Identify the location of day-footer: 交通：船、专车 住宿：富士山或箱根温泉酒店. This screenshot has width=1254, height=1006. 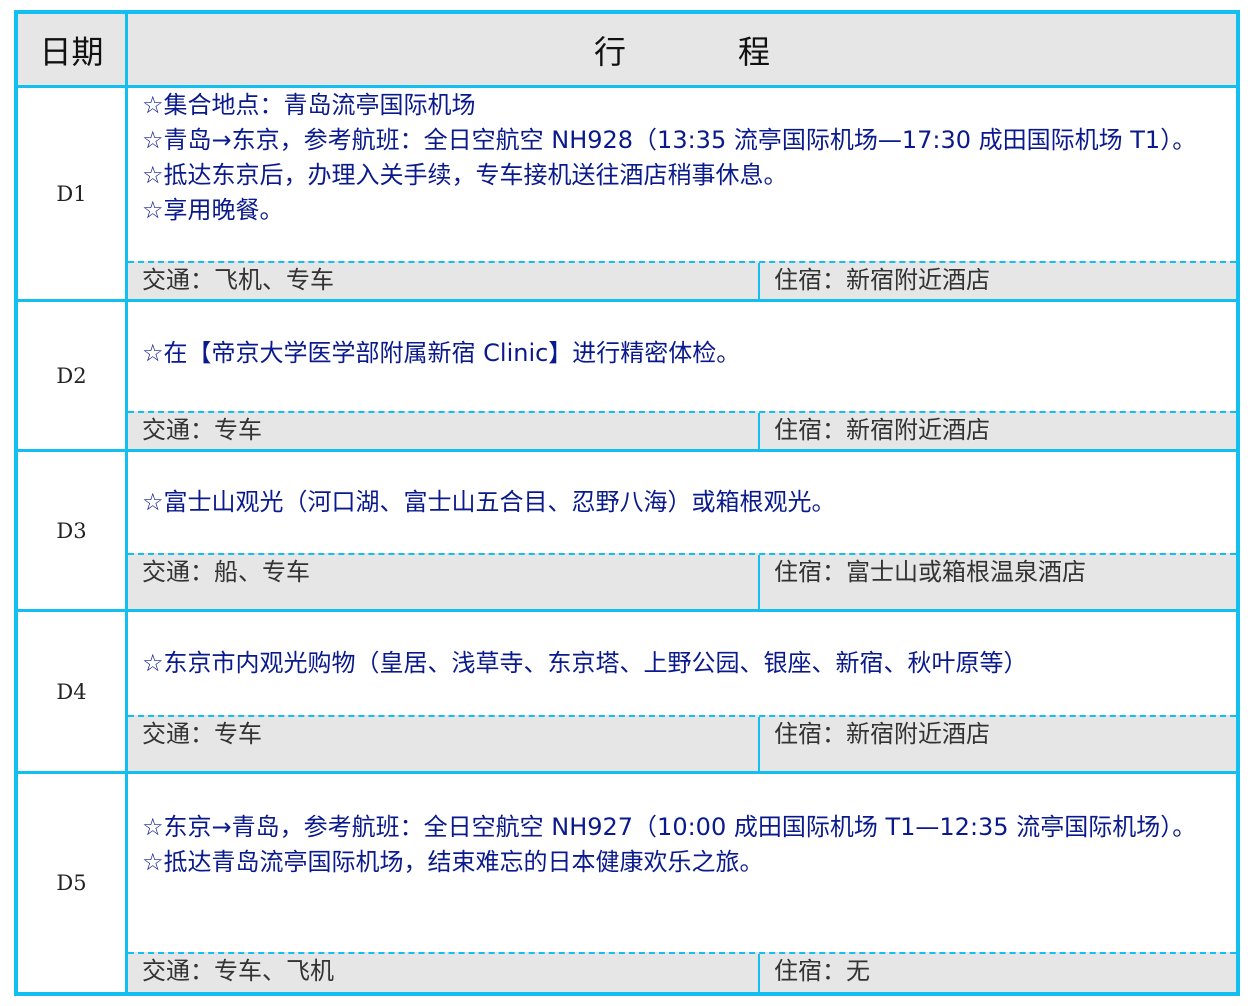
(682, 581).